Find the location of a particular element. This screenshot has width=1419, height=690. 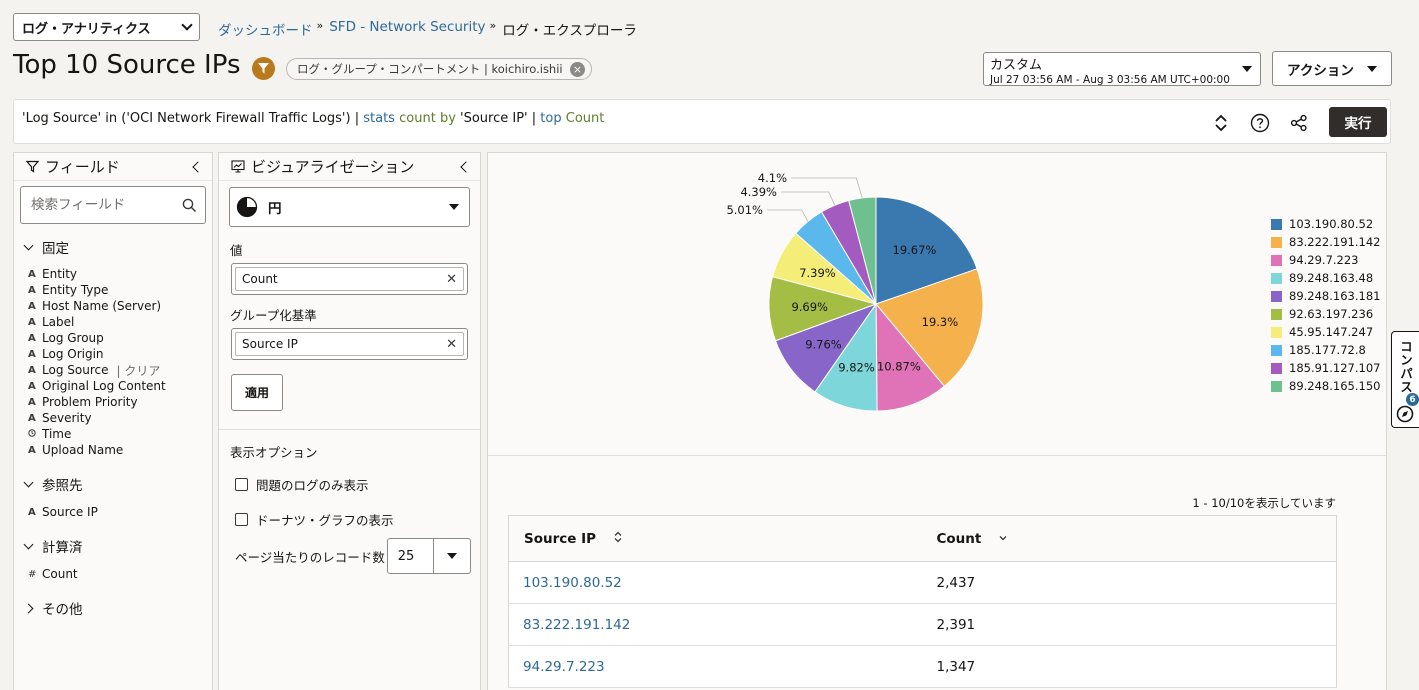

sort-descending-icon is located at coordinates (1003, 538).